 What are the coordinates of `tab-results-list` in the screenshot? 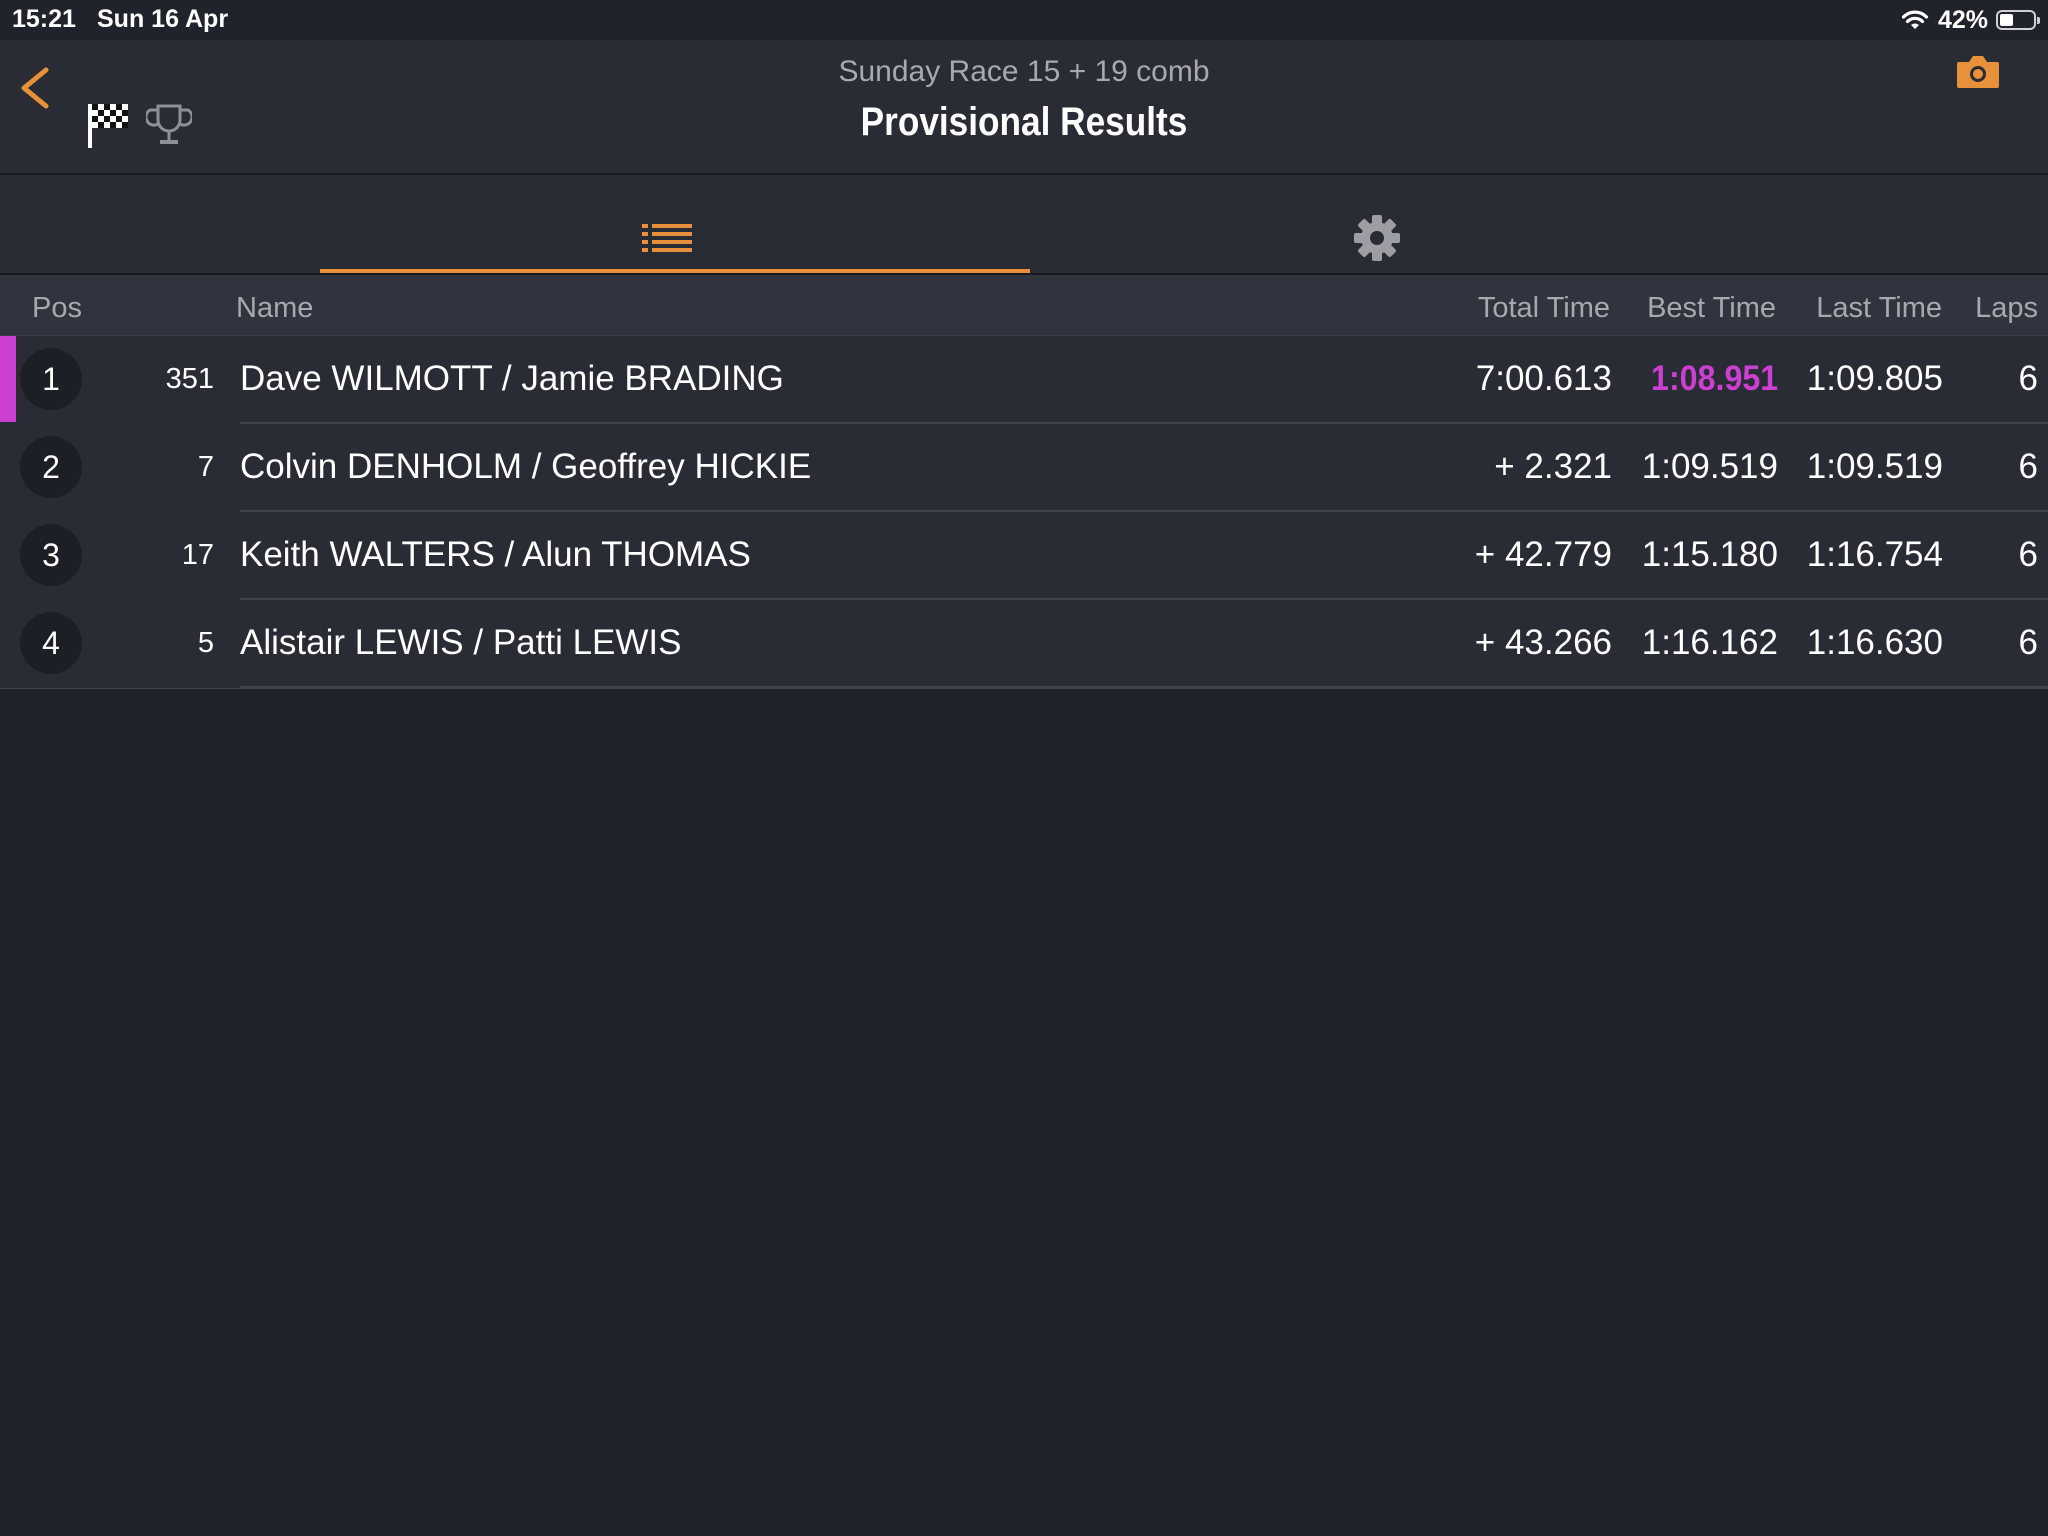 It's located at (675, 224).